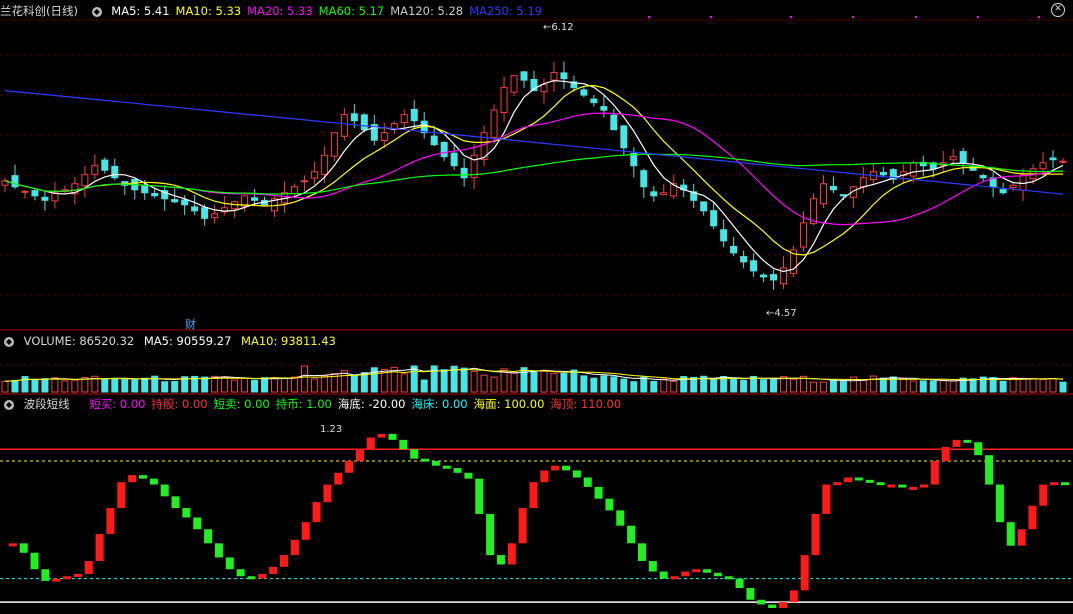  Describe the element at coordinates (9, 404) in the screenshot. I see `indicator-toggle-icon: ◆` at that location.